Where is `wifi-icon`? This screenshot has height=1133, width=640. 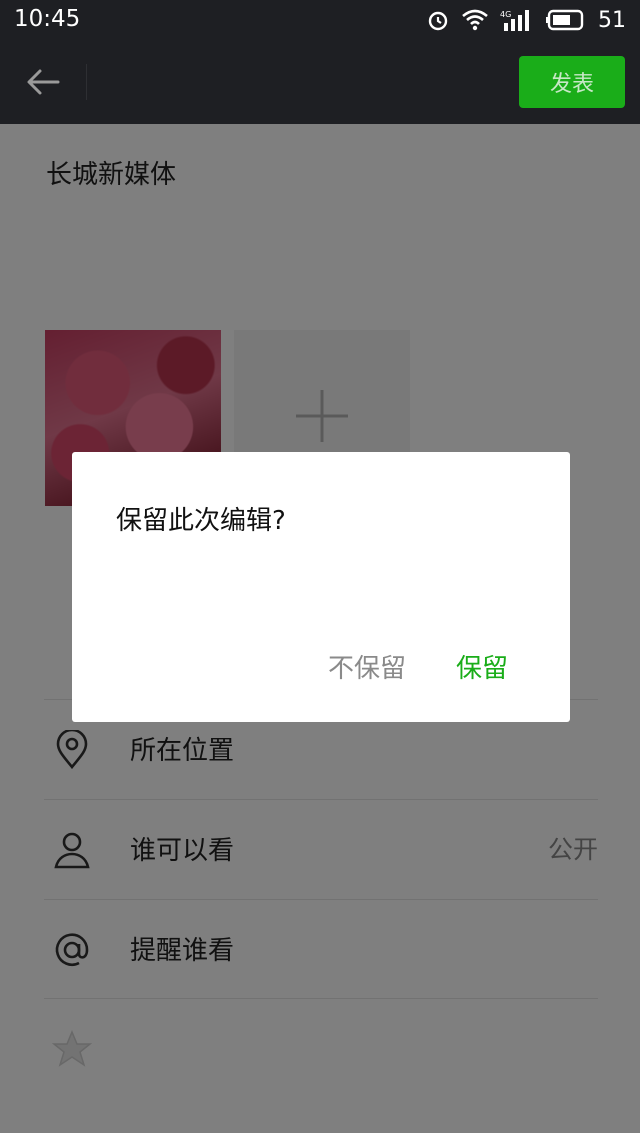 wifi-icon is located at coordinates (475, 20).